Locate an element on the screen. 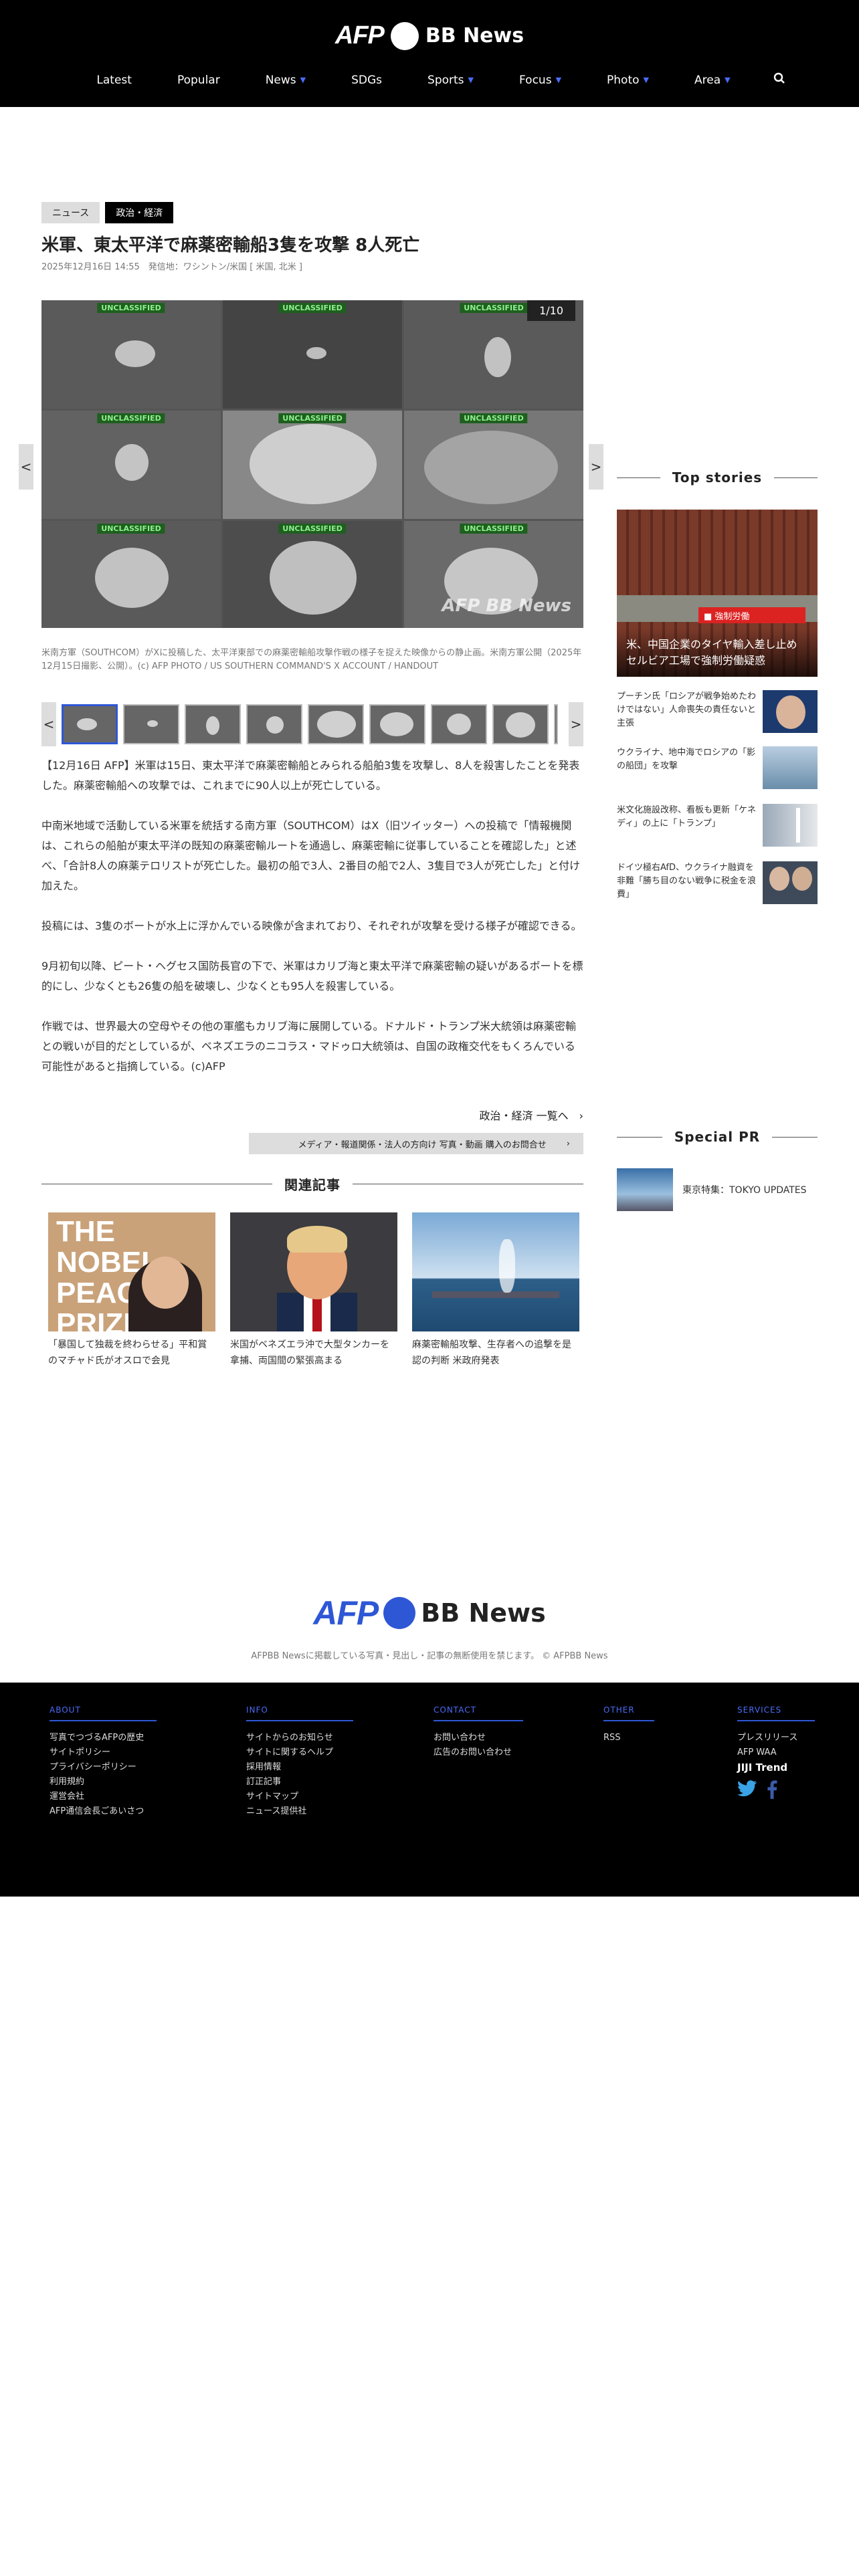 The height and width of the screenshot is (2576, 859). footer-col-contact: CONTACT お問い合わせ 広告のお問い合わせ is located at coordinates (478, 1732).